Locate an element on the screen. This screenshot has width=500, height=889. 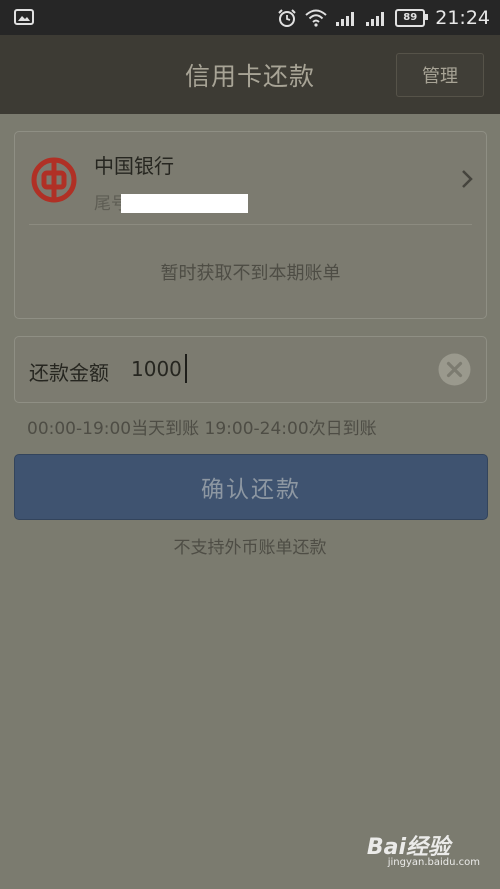
photo-icon is located at coordinates (24, 17).